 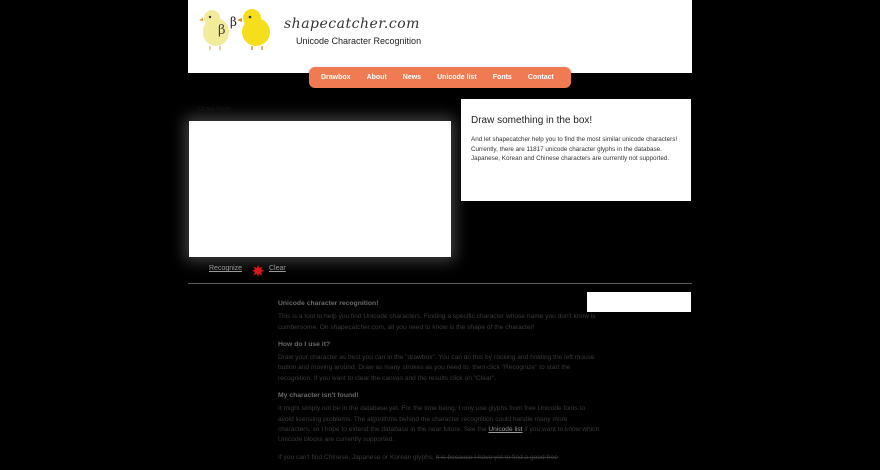 What do you see at coordinates (532, 120) in the screenshot?
I see `intro-title: Draw something in the box!` at bounding box center [532, 120].